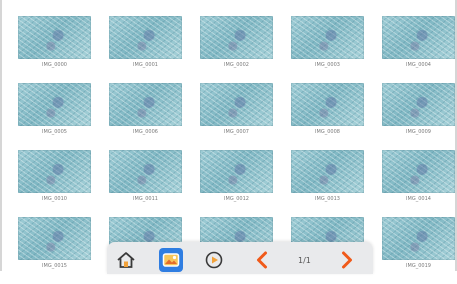  I want to click on thumbnail-label: IMG_0010, so click(54, 199).